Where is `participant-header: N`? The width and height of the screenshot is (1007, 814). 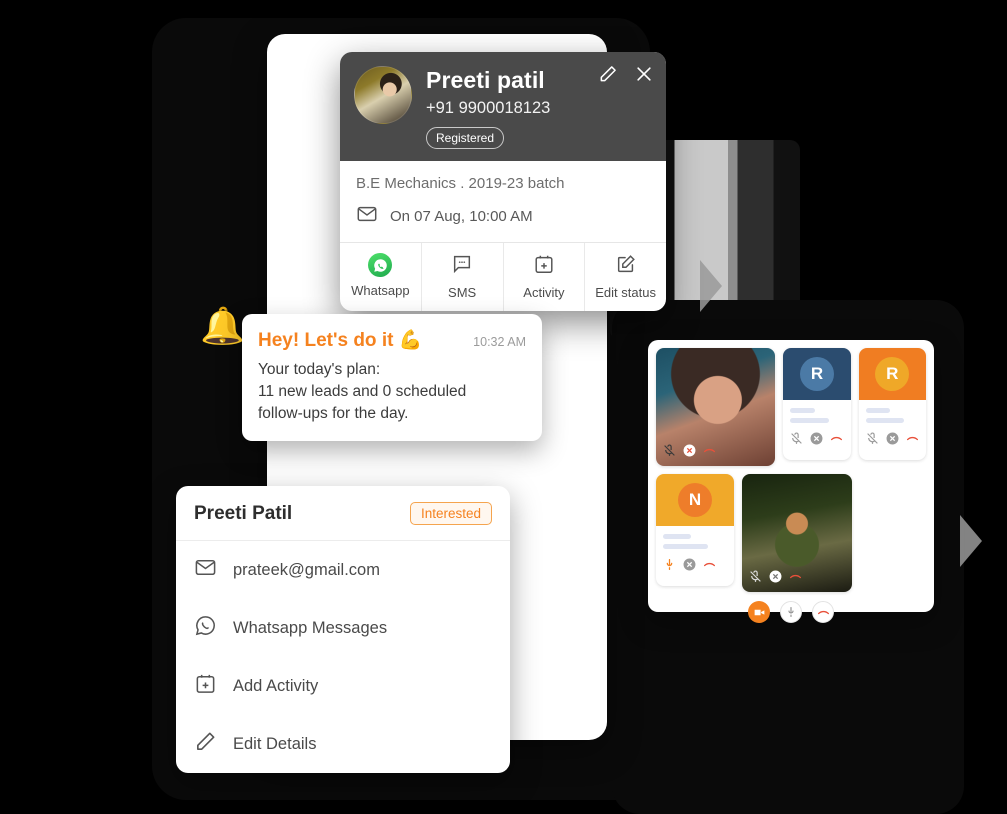
participant-header: N is located at coordinates (695, 500).